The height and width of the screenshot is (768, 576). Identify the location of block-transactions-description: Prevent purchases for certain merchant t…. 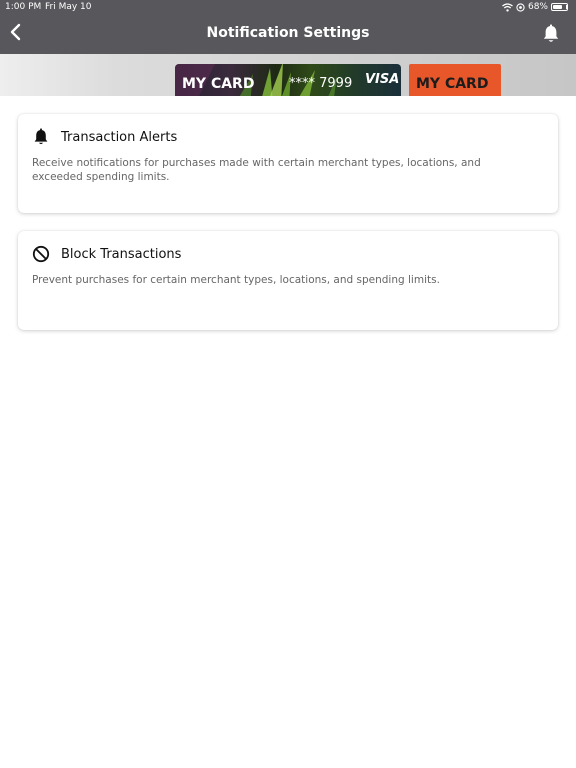
(236, 280).